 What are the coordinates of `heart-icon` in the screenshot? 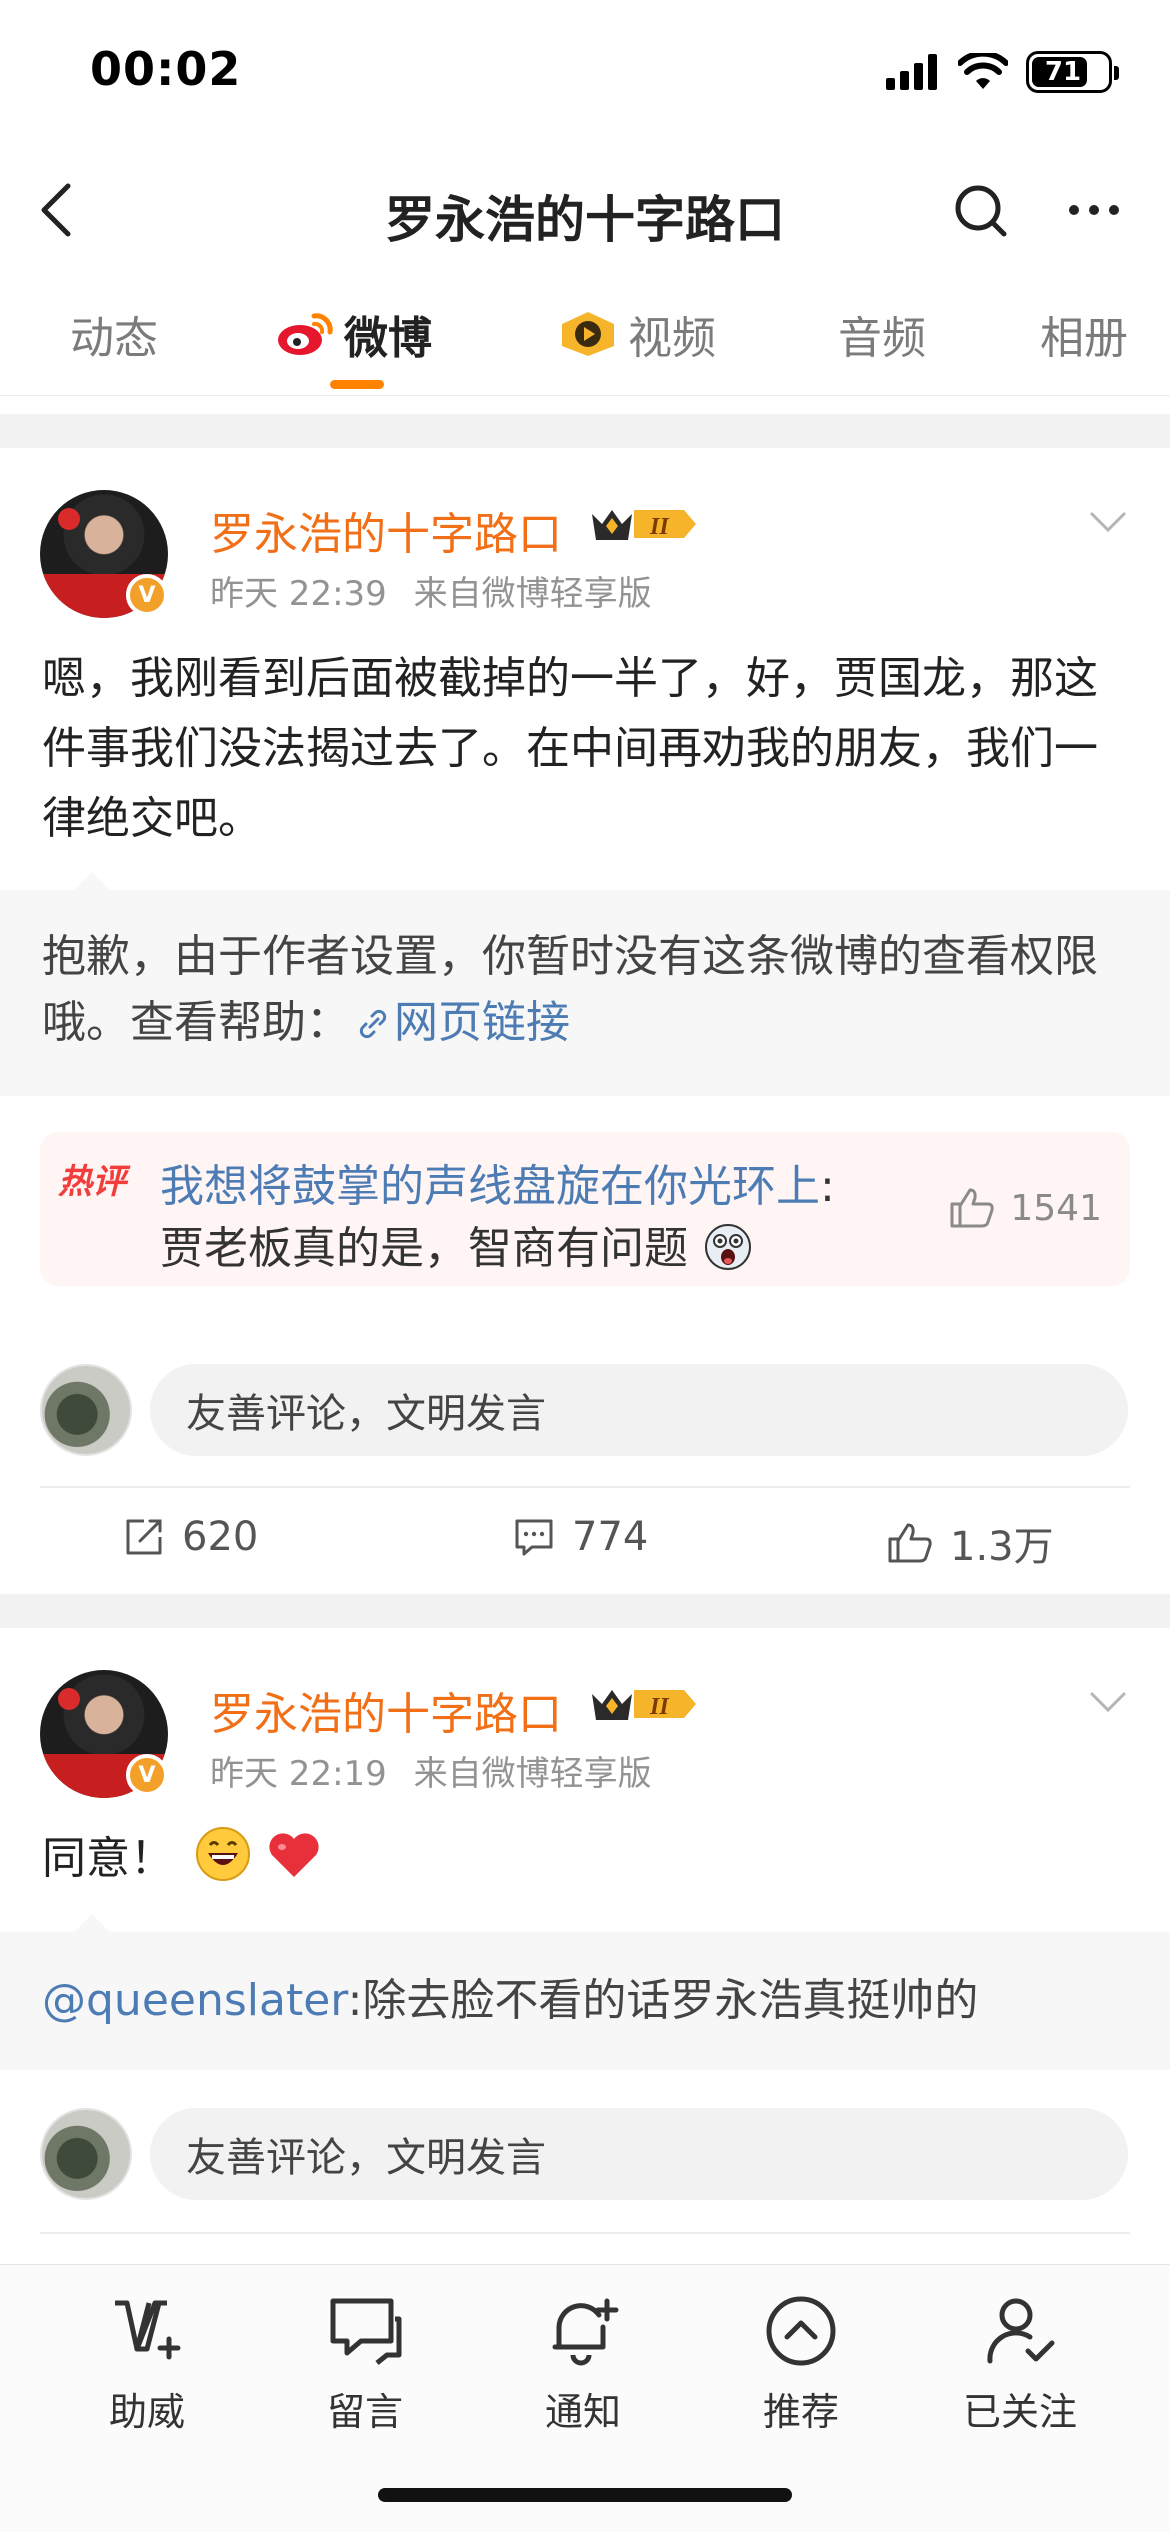 It's located at (294, 1855).